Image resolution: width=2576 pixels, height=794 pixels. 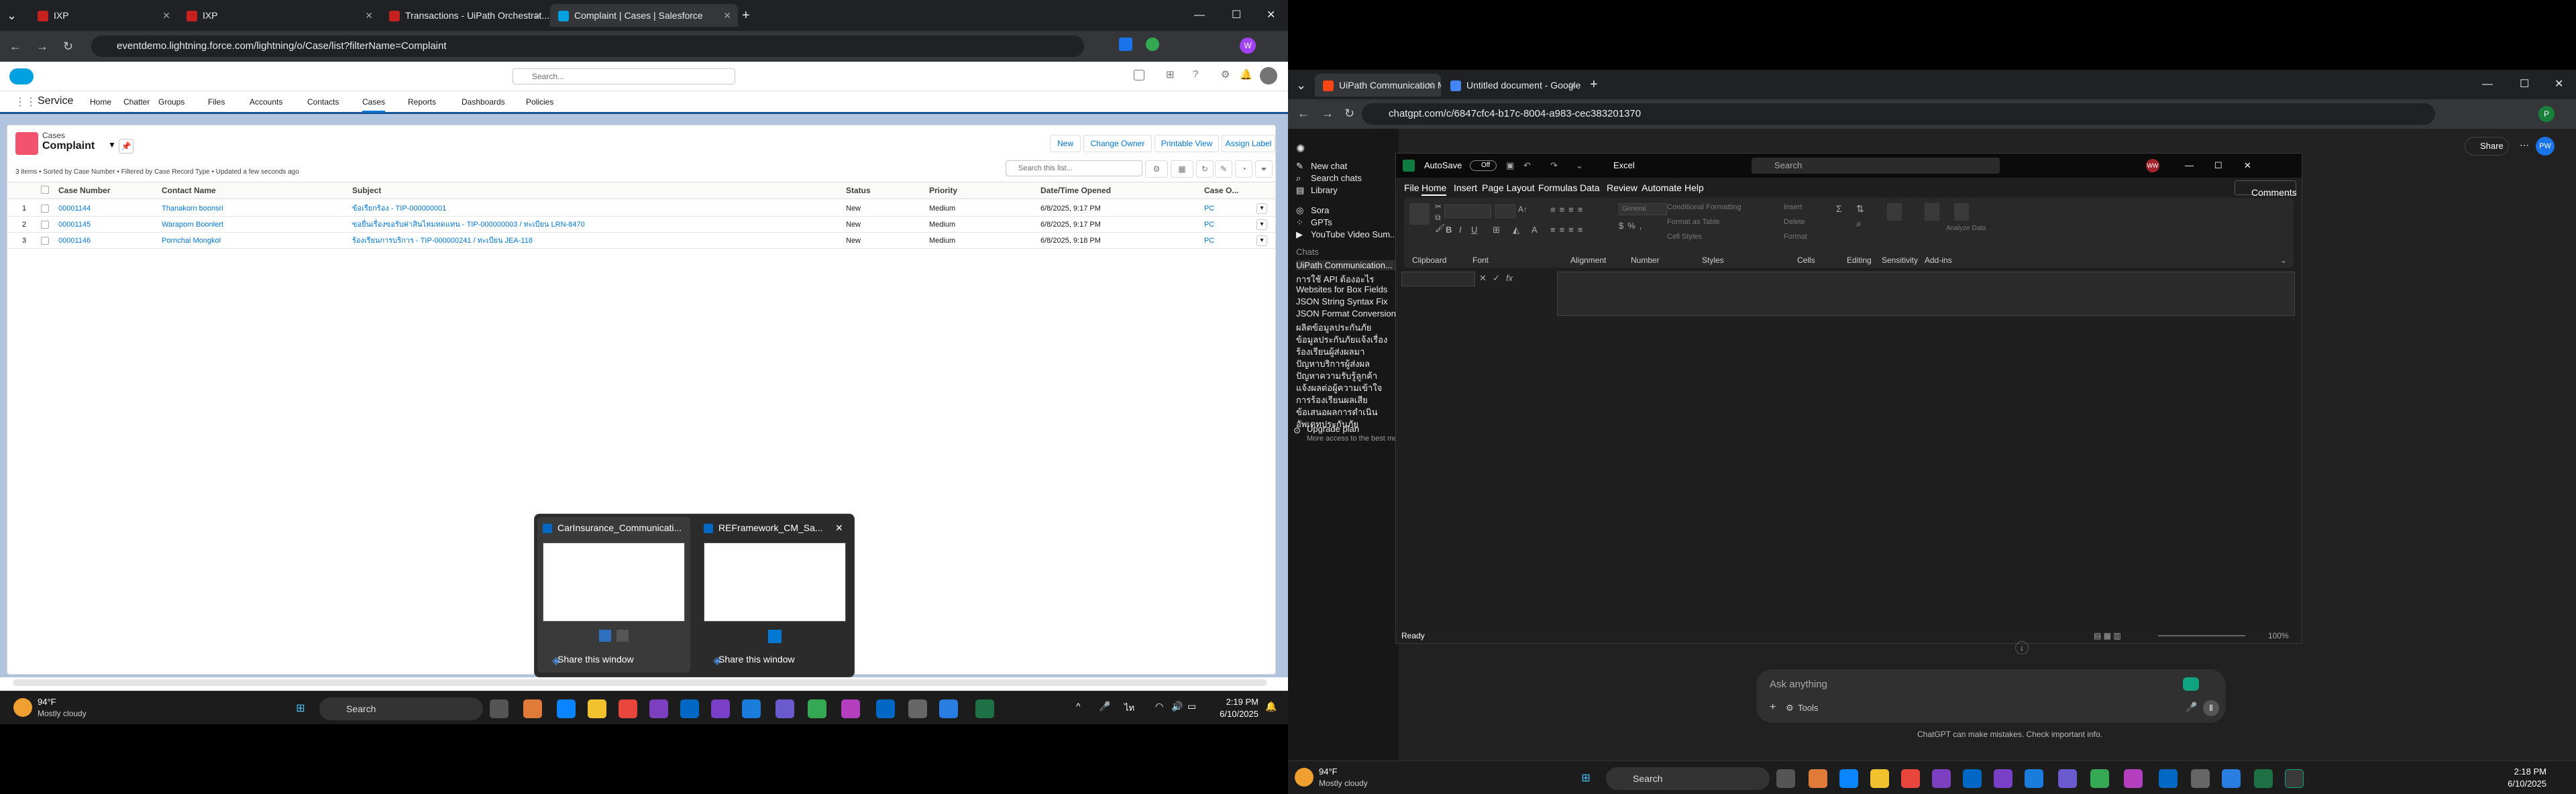 I want to click on taskbar-search: Search, so click(x=1688, y=778).